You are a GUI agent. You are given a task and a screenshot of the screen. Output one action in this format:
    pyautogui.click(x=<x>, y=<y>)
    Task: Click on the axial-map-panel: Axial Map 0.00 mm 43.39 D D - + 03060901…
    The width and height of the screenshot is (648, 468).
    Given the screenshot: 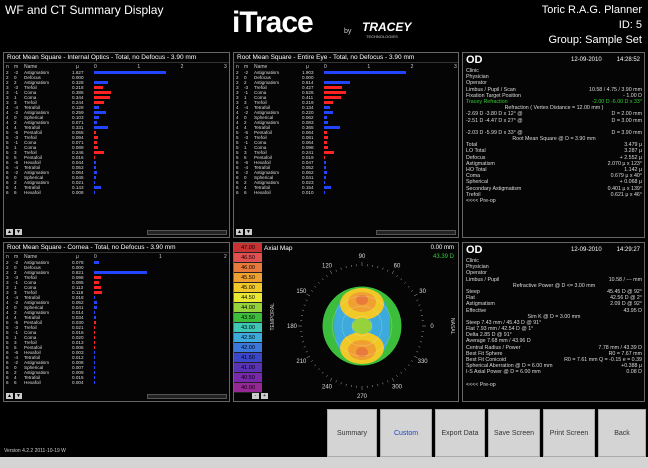 What is the action you would take?
    pyautogui.click(x=346, y=322)
    